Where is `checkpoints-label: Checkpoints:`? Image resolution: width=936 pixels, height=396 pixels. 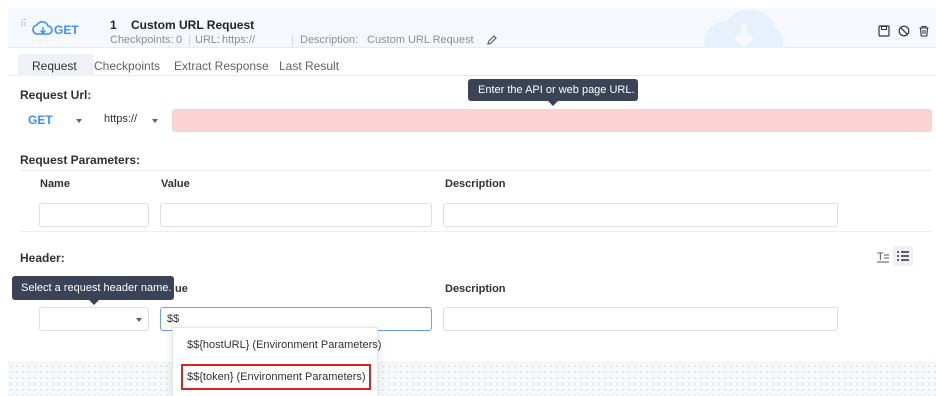 checkpoints-label: Checkpoints: is located at coordinates (142, 40).